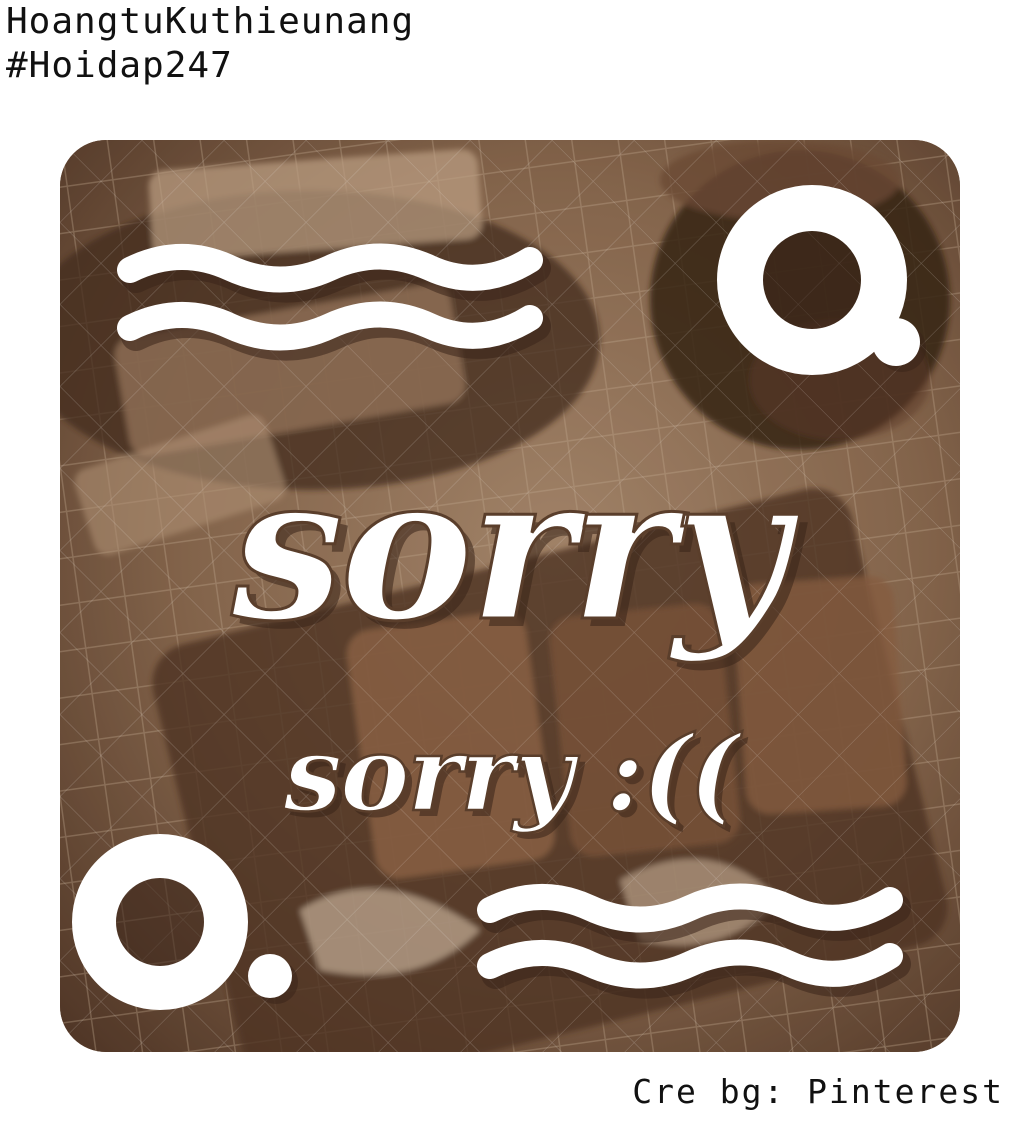  Describe the element at coordinates (119, 65) in the screenshot. I see `hashtag-watermark: #Hoidap247` at that location.